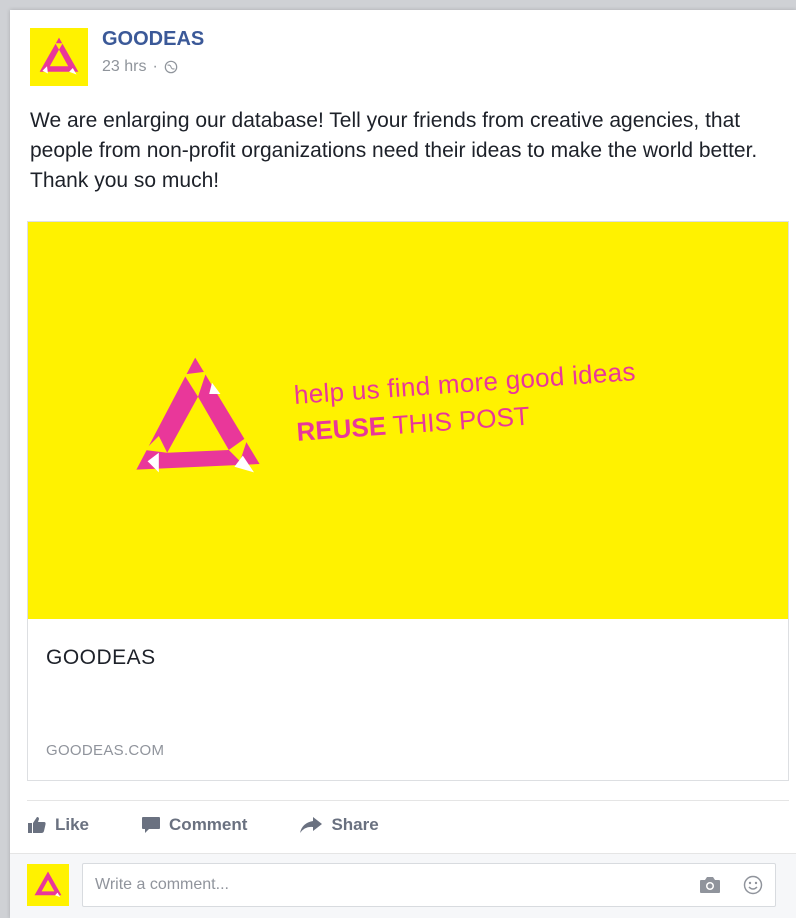 The width and height of the screenshot is (796, 918). What do you see at coordinates (341, 428) in the screenshot?
I see `banner-cta-bold: REUSE` at bounding box center [341, 428].